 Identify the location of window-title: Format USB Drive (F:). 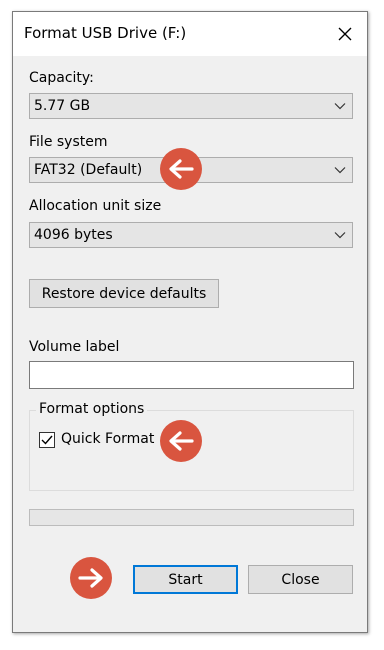
(105, 33).